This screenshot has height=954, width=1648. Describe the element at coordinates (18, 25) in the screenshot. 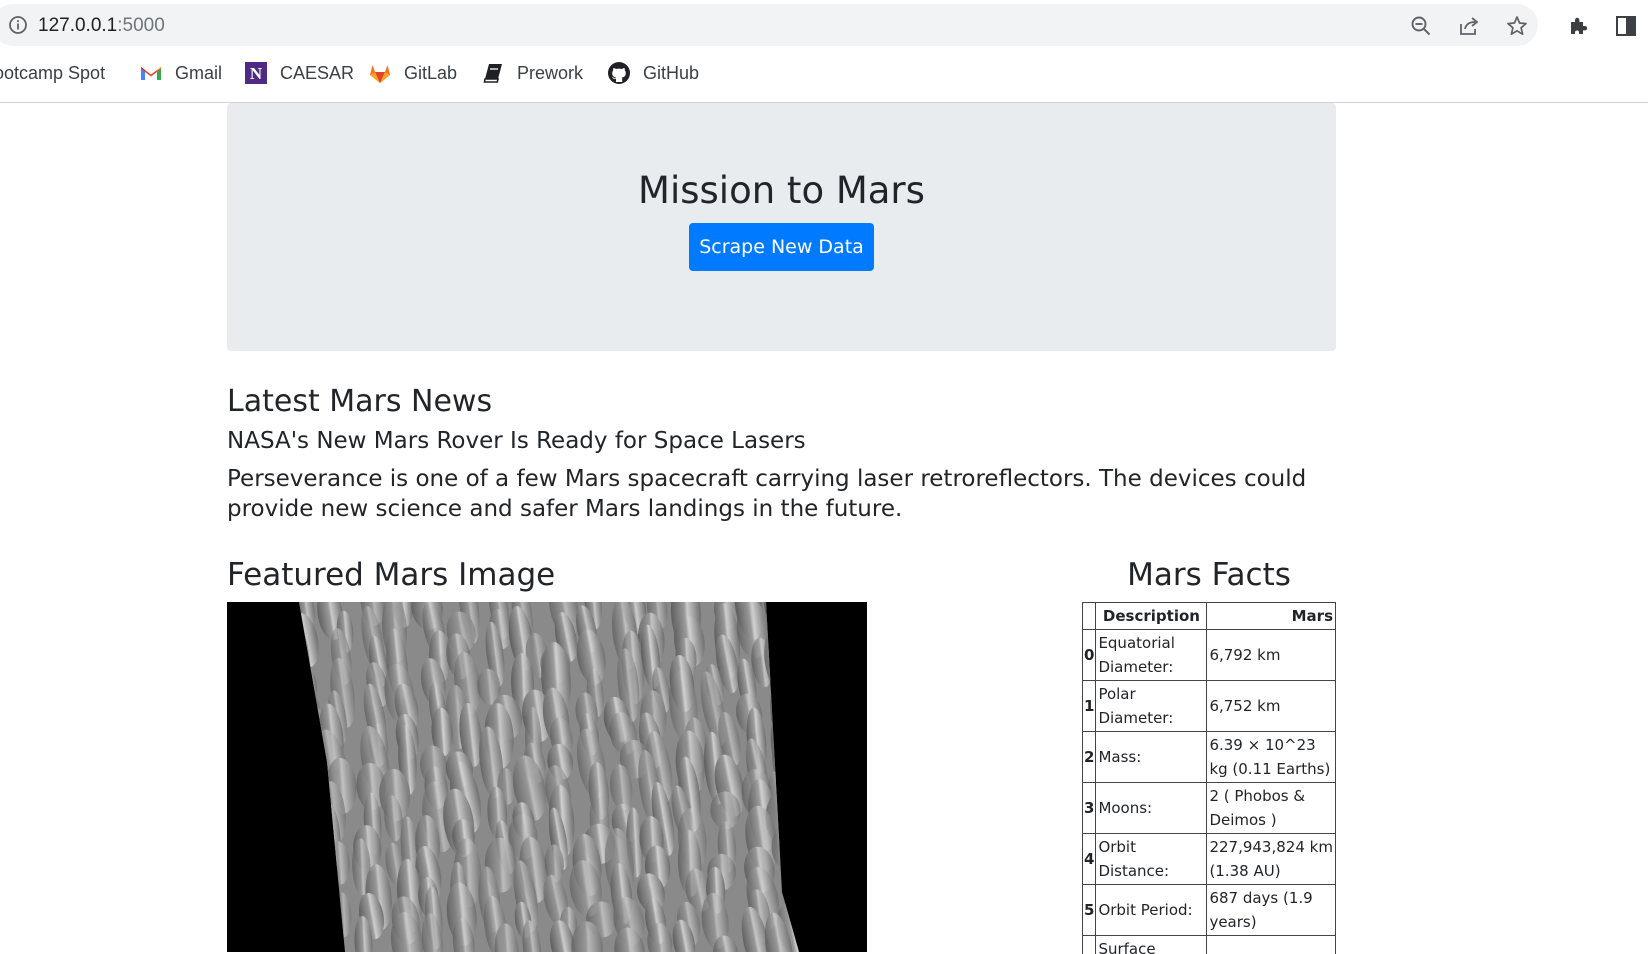

I see `info-icon` at that location.